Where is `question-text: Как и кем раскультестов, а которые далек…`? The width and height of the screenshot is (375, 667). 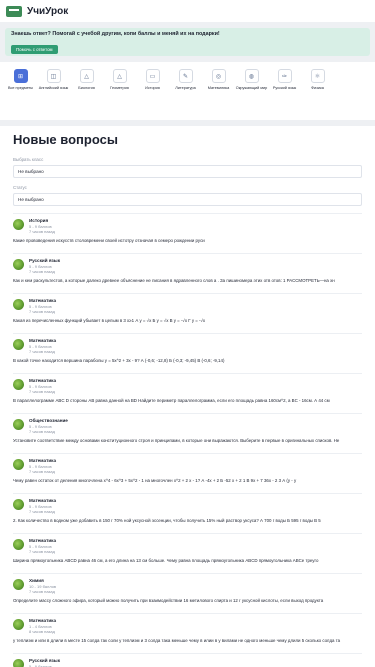
question-text: Как и кем раскультестов, а которые далек… is located at coordinates (187, 281).